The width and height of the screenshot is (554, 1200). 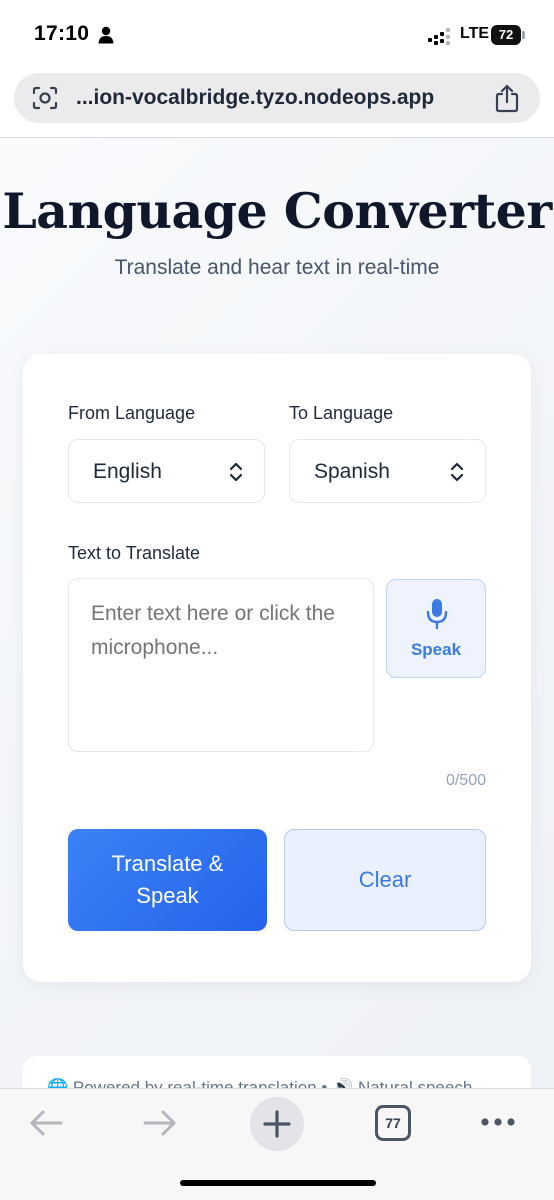 I want to click on url-text: ...ion-vocalbridge.tyzo.nodeops.app, so click(x=285, y=98).